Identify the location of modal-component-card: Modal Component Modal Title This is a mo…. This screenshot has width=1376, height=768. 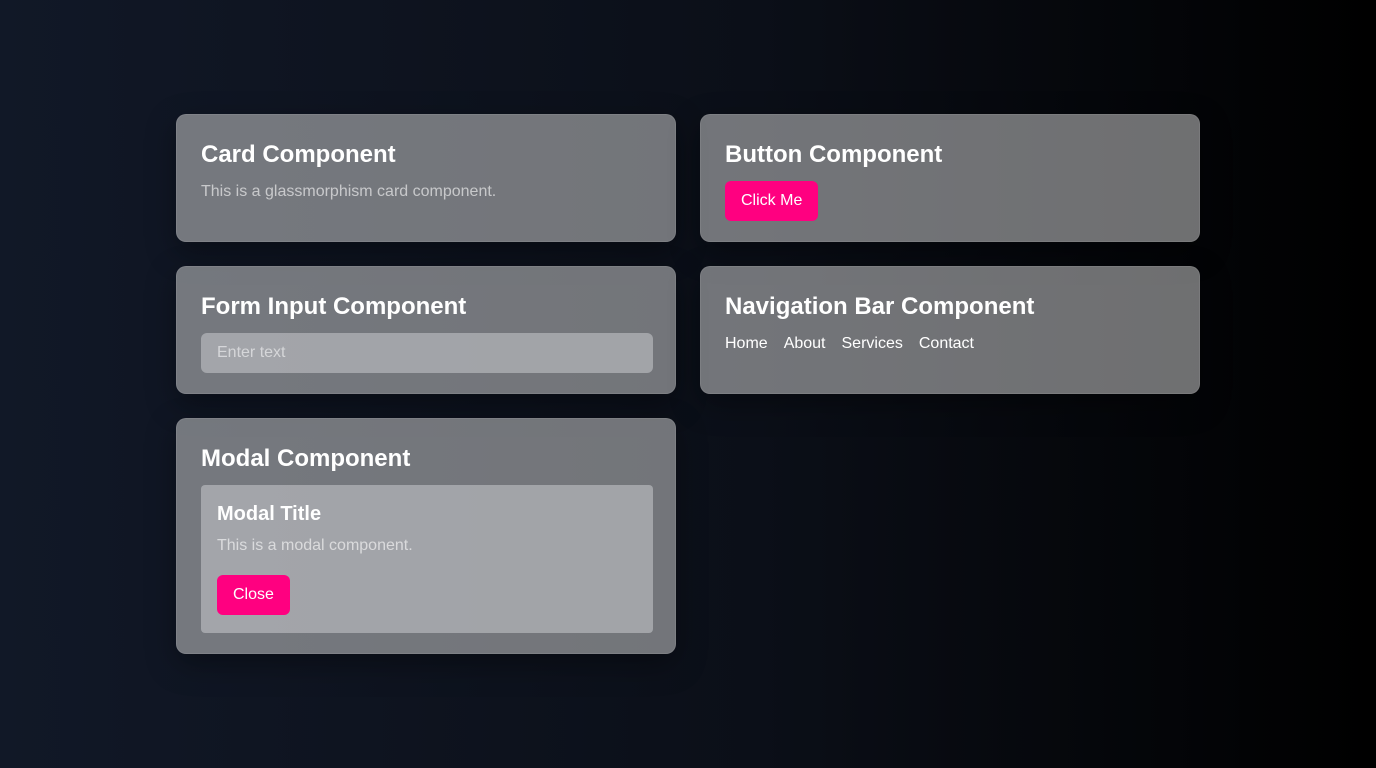
(426, 536).